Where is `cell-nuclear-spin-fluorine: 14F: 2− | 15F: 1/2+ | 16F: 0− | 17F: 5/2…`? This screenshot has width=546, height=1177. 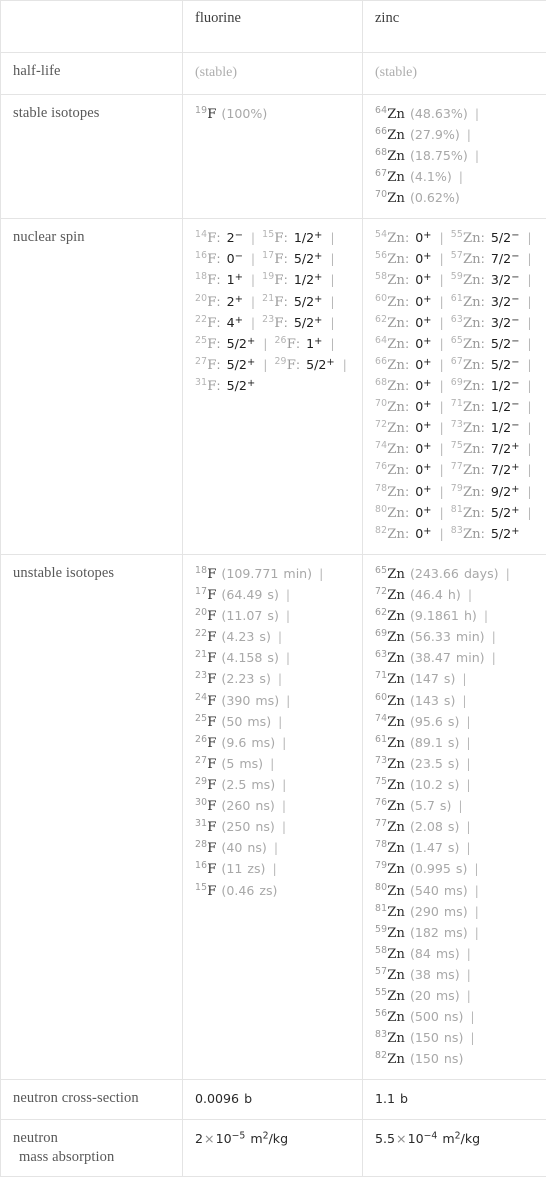 cell-nuclear-spin-fluorine: 14F: 2− | 15F: 1/2+ | 16F: 0− | 17F: 5/2… is located at coordinates (273, 387).